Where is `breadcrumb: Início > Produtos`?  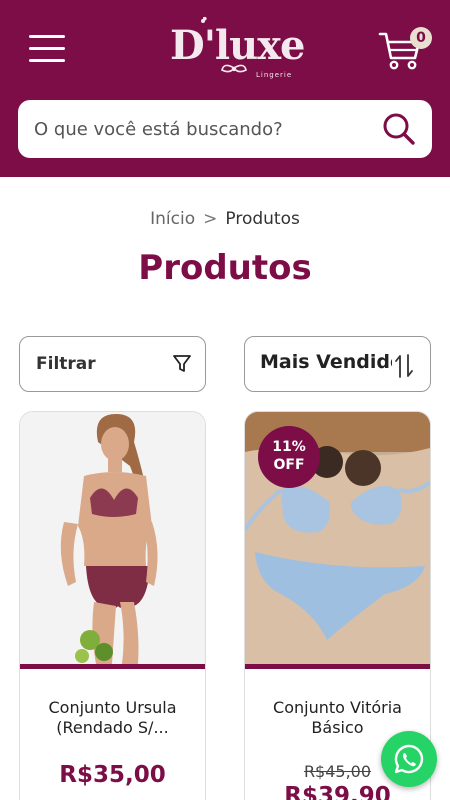 breadcrumb: Início > Produtos is located at coordinates (225, 219).